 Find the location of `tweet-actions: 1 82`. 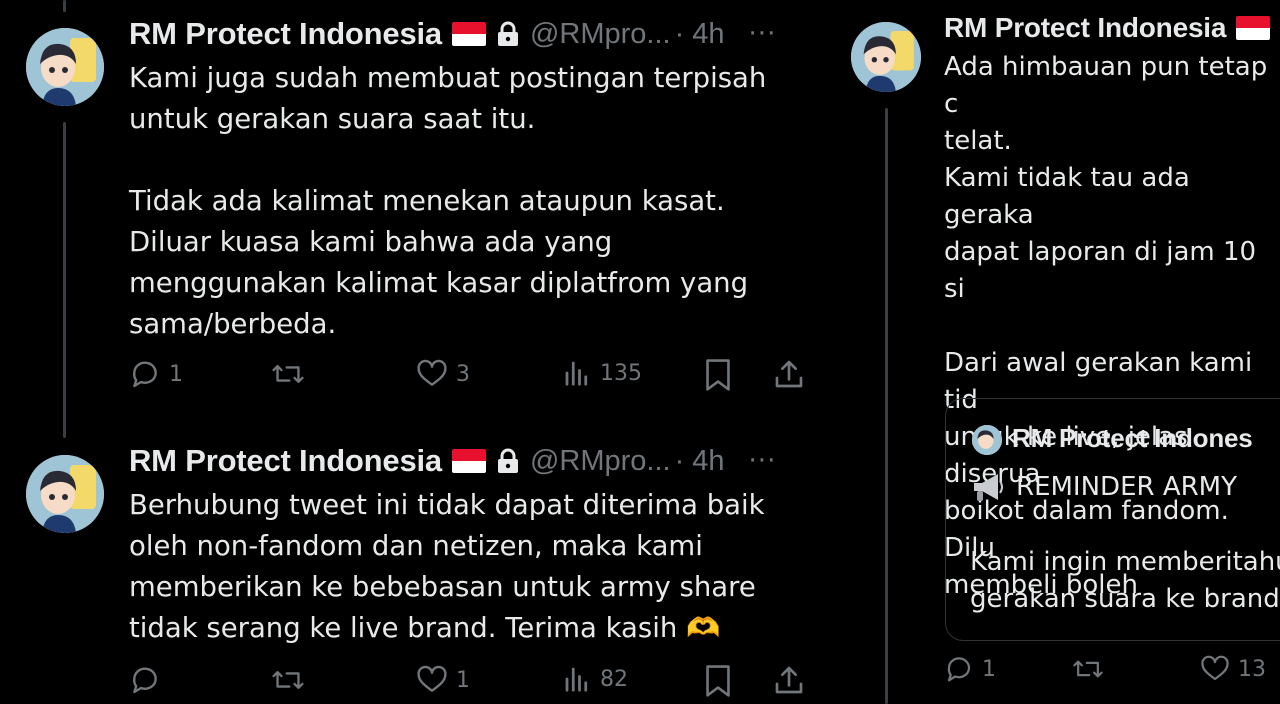

tweet-actions: 1 82 is located at coordinates (474, 684).